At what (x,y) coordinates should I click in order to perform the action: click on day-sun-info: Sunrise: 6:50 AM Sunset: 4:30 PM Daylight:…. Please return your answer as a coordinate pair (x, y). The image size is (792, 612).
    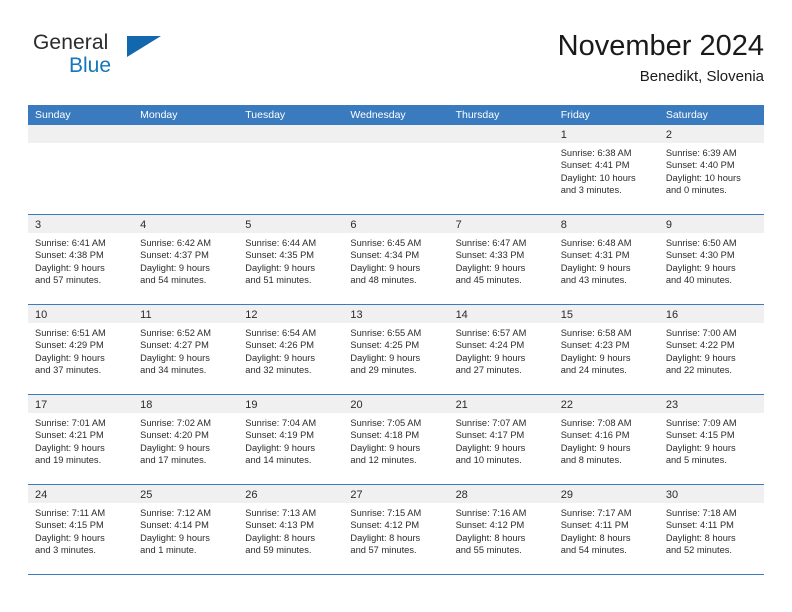
    Looking at the image, I should click on (711, 259).